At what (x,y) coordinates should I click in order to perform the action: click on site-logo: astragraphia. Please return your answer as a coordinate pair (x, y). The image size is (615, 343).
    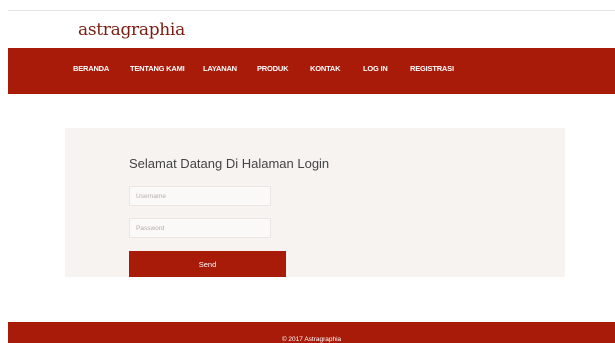
    Looking at the image, I should click on (131, 30).